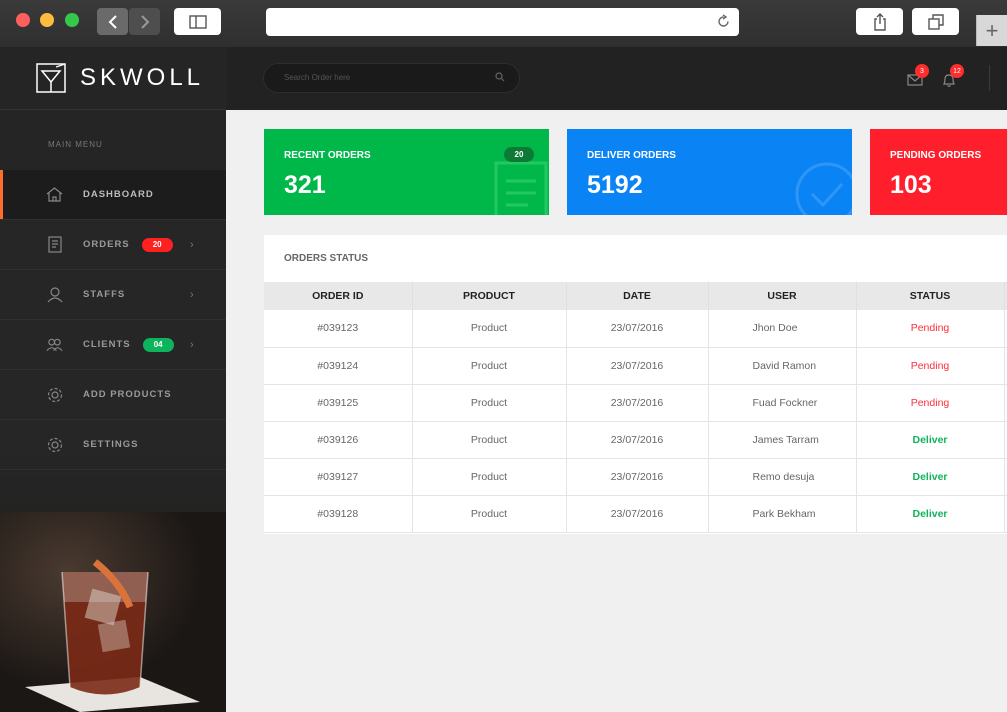 This screenshot has height=712, width=1007. Describe the element at coordinates (107, 344) in the screenshot. I see `sidebar-item-label: CLIENTS` at that location.